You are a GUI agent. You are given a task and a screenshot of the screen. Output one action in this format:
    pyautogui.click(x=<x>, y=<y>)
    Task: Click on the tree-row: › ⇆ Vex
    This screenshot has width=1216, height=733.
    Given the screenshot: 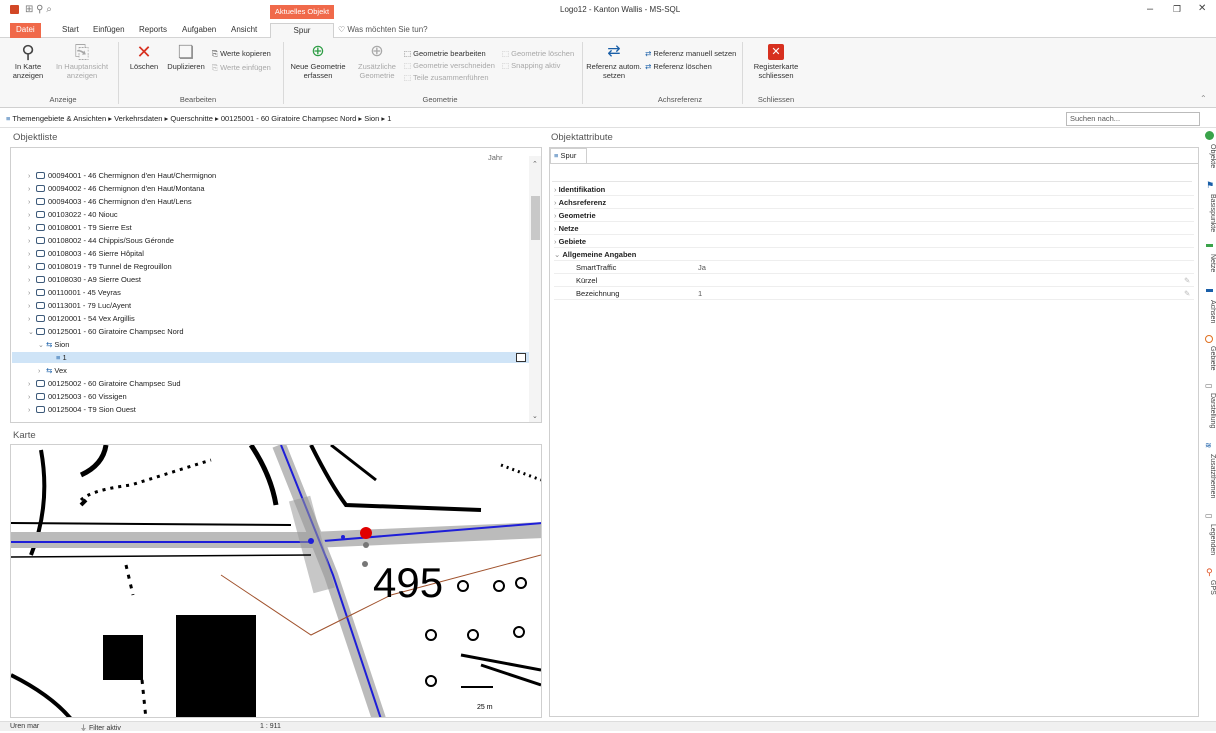 What is the action you would take?
    pyautogui.click(x=270, y=370)
    